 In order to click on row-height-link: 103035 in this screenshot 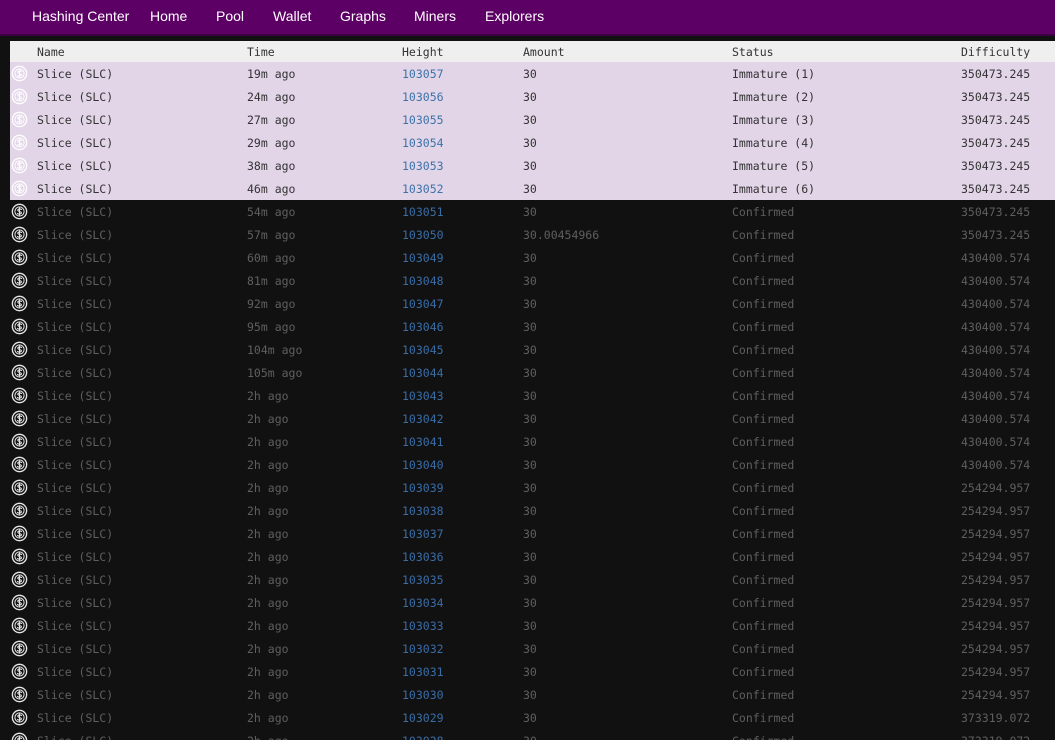, I will do `click(462, 579)`.